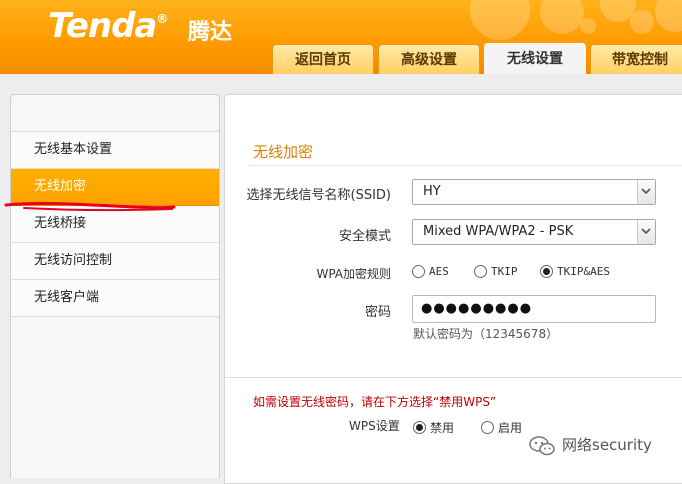  What do you see at coordinates (439, 271) in the screenshot?
I see `wpa-aes-label: AES` at bounding box center [439, 271].